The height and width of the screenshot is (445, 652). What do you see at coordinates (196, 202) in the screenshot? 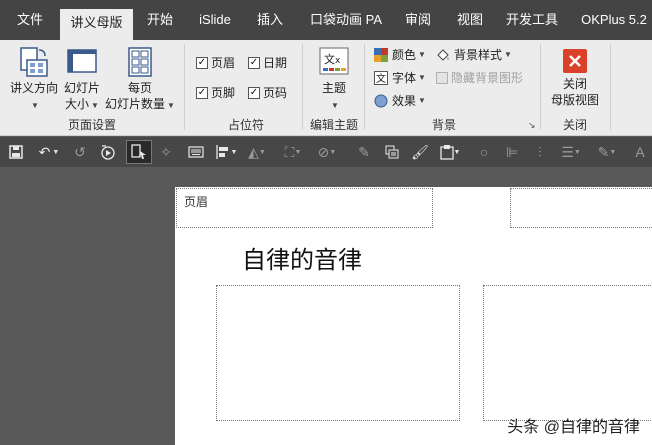
I see `header-placeholder-label: 页眉` at bounding box center [196, 202].